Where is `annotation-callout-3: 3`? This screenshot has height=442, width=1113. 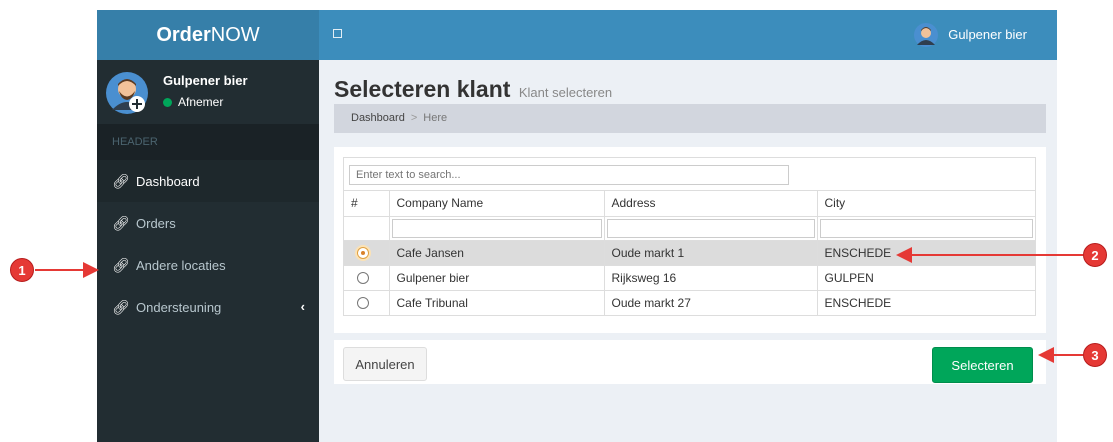 annotation-callout-3: 3 is located at coordinates (1095, 355).